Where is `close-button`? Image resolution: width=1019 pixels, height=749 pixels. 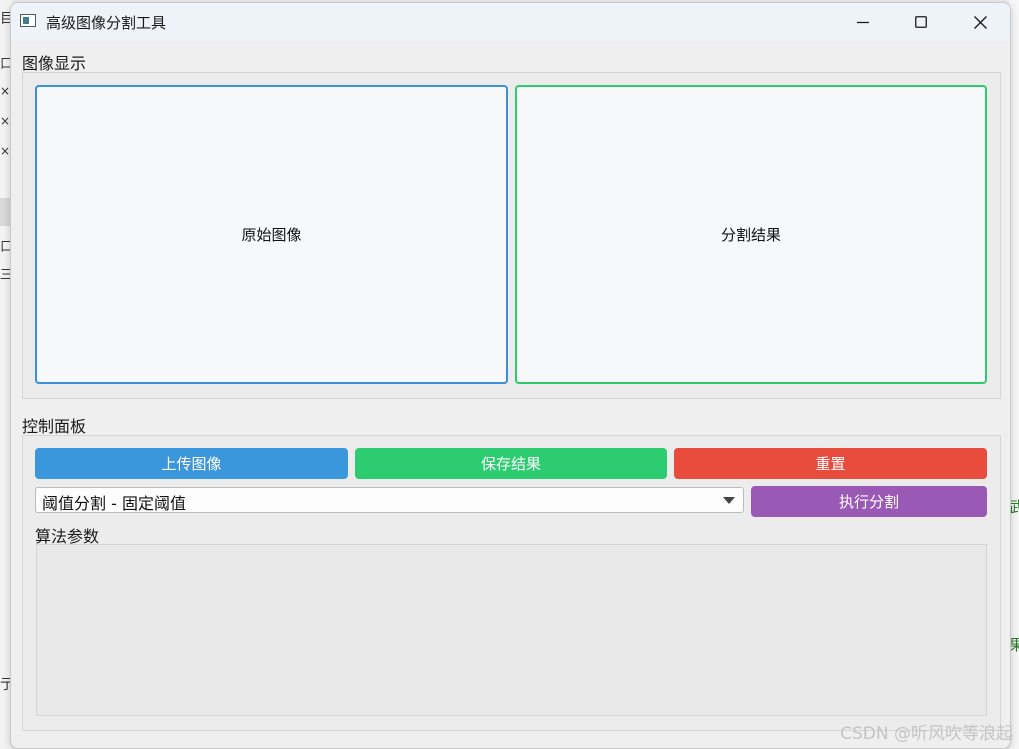 close-button is located at coordinates (980, 22).